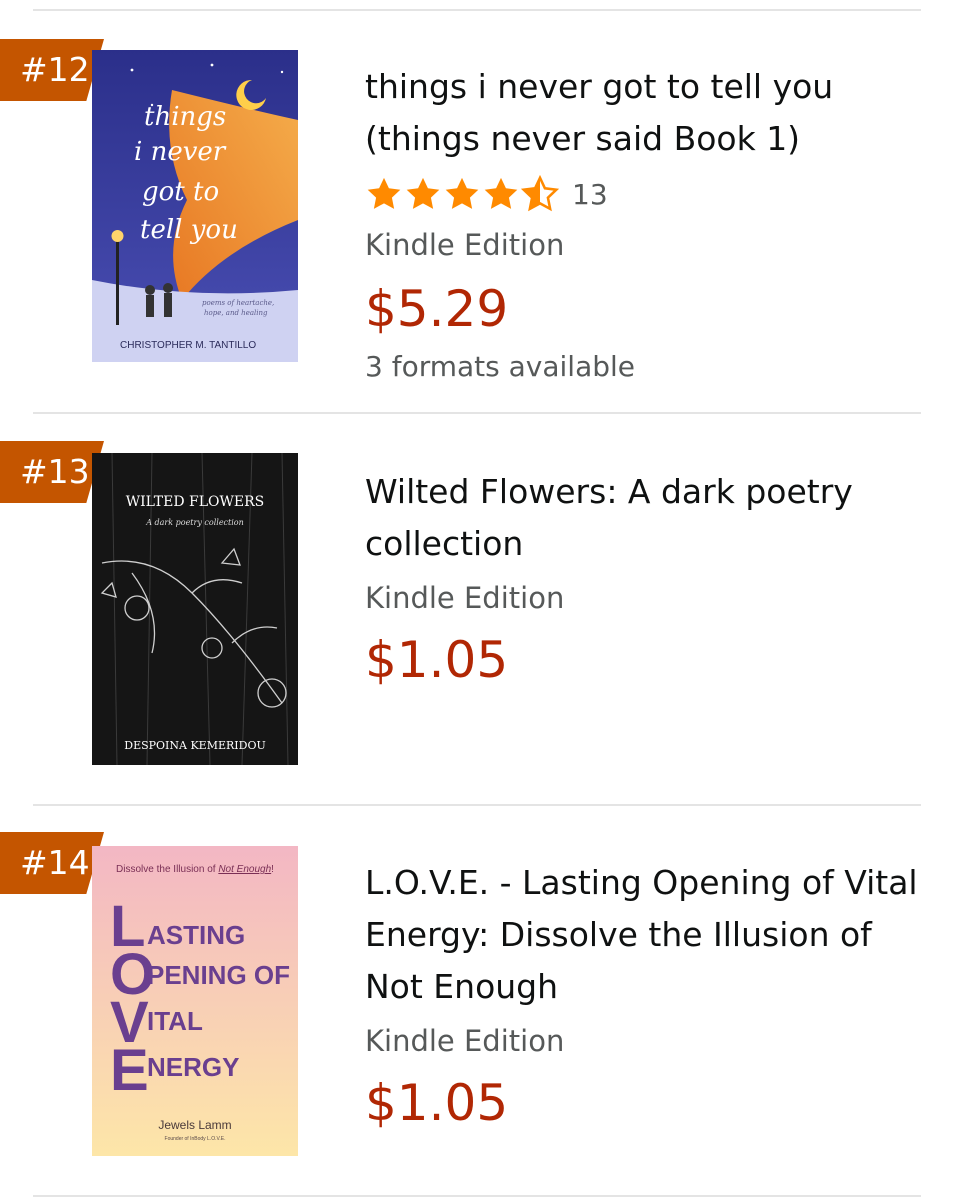 The width and height of the screenshot is (954, 1200). I want to click on cover-word: ASTING, so click(196, 935).